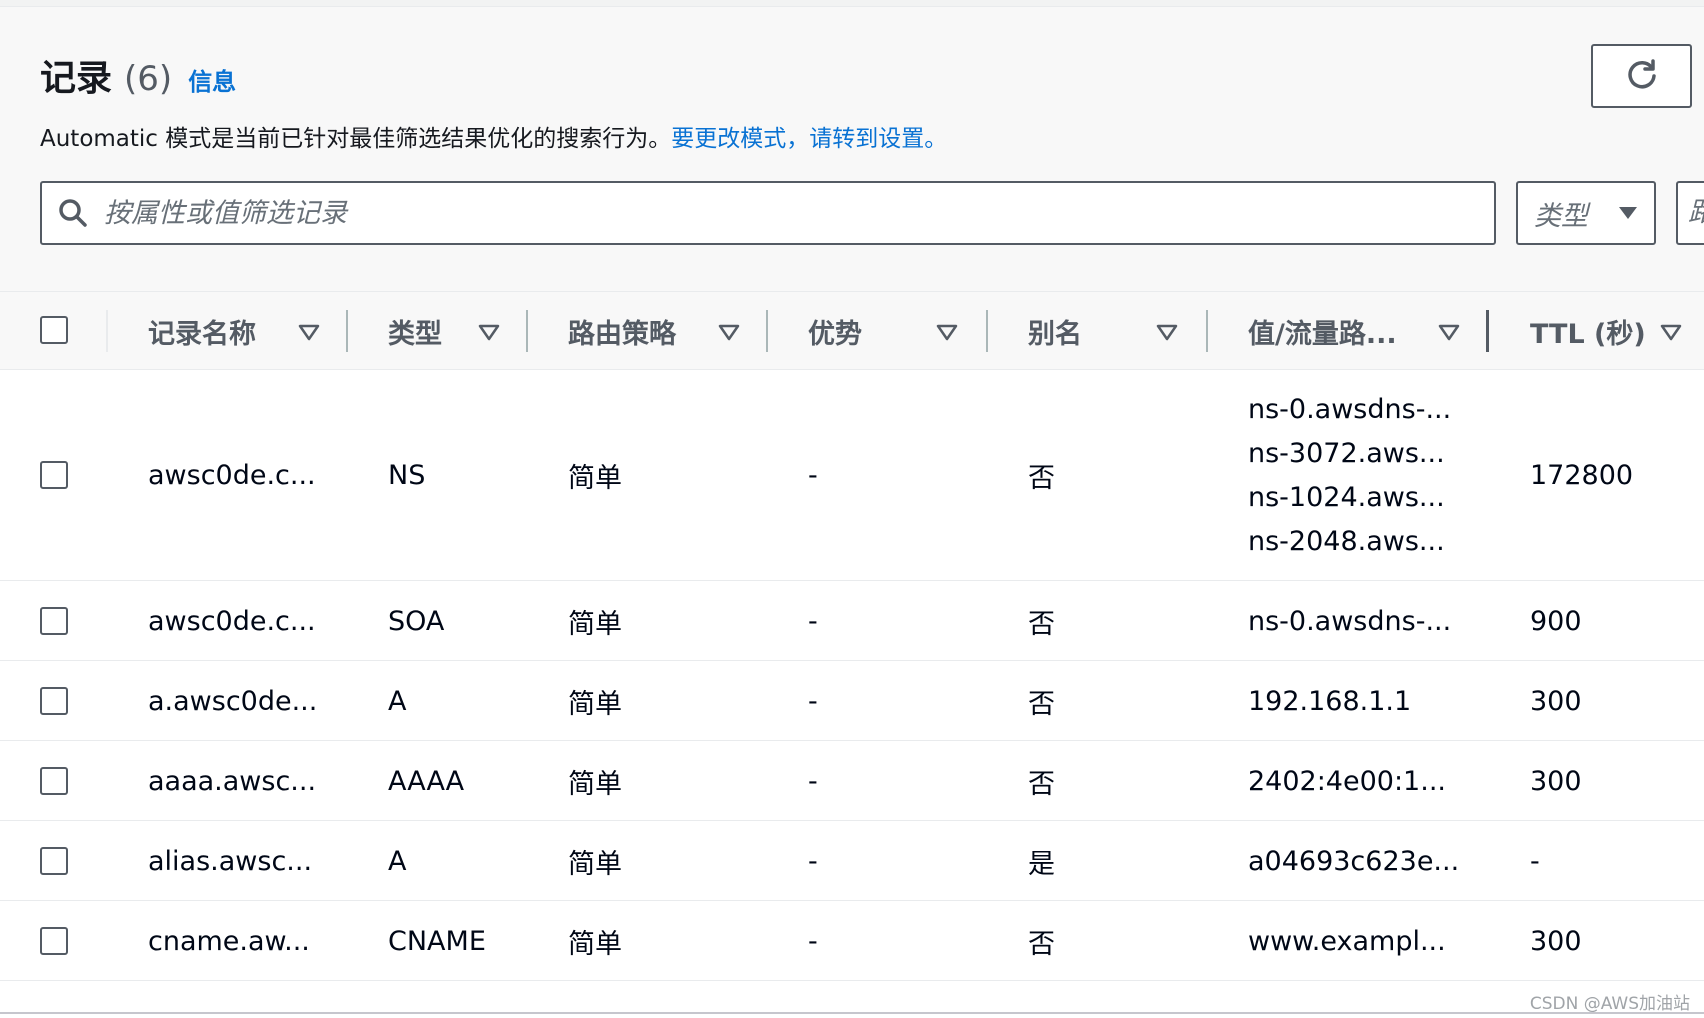 Image resolution: width=1704 pixels, height=1018 pixels. What do you see at coordinates (852, 861) in the screenshot?
I see `table-row: alias.awsc... A 简单 - 是 a04693c623e... -` at bounding box center [852, 861].